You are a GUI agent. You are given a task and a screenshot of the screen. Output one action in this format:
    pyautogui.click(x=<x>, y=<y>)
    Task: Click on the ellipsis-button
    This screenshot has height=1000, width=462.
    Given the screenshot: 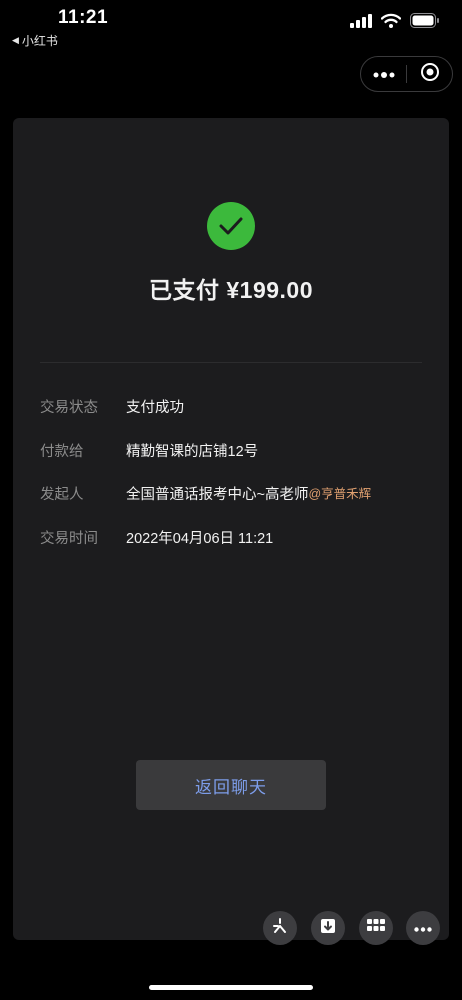 What is the action you would take?
    pyautogui.click(x=423, y=928)
    